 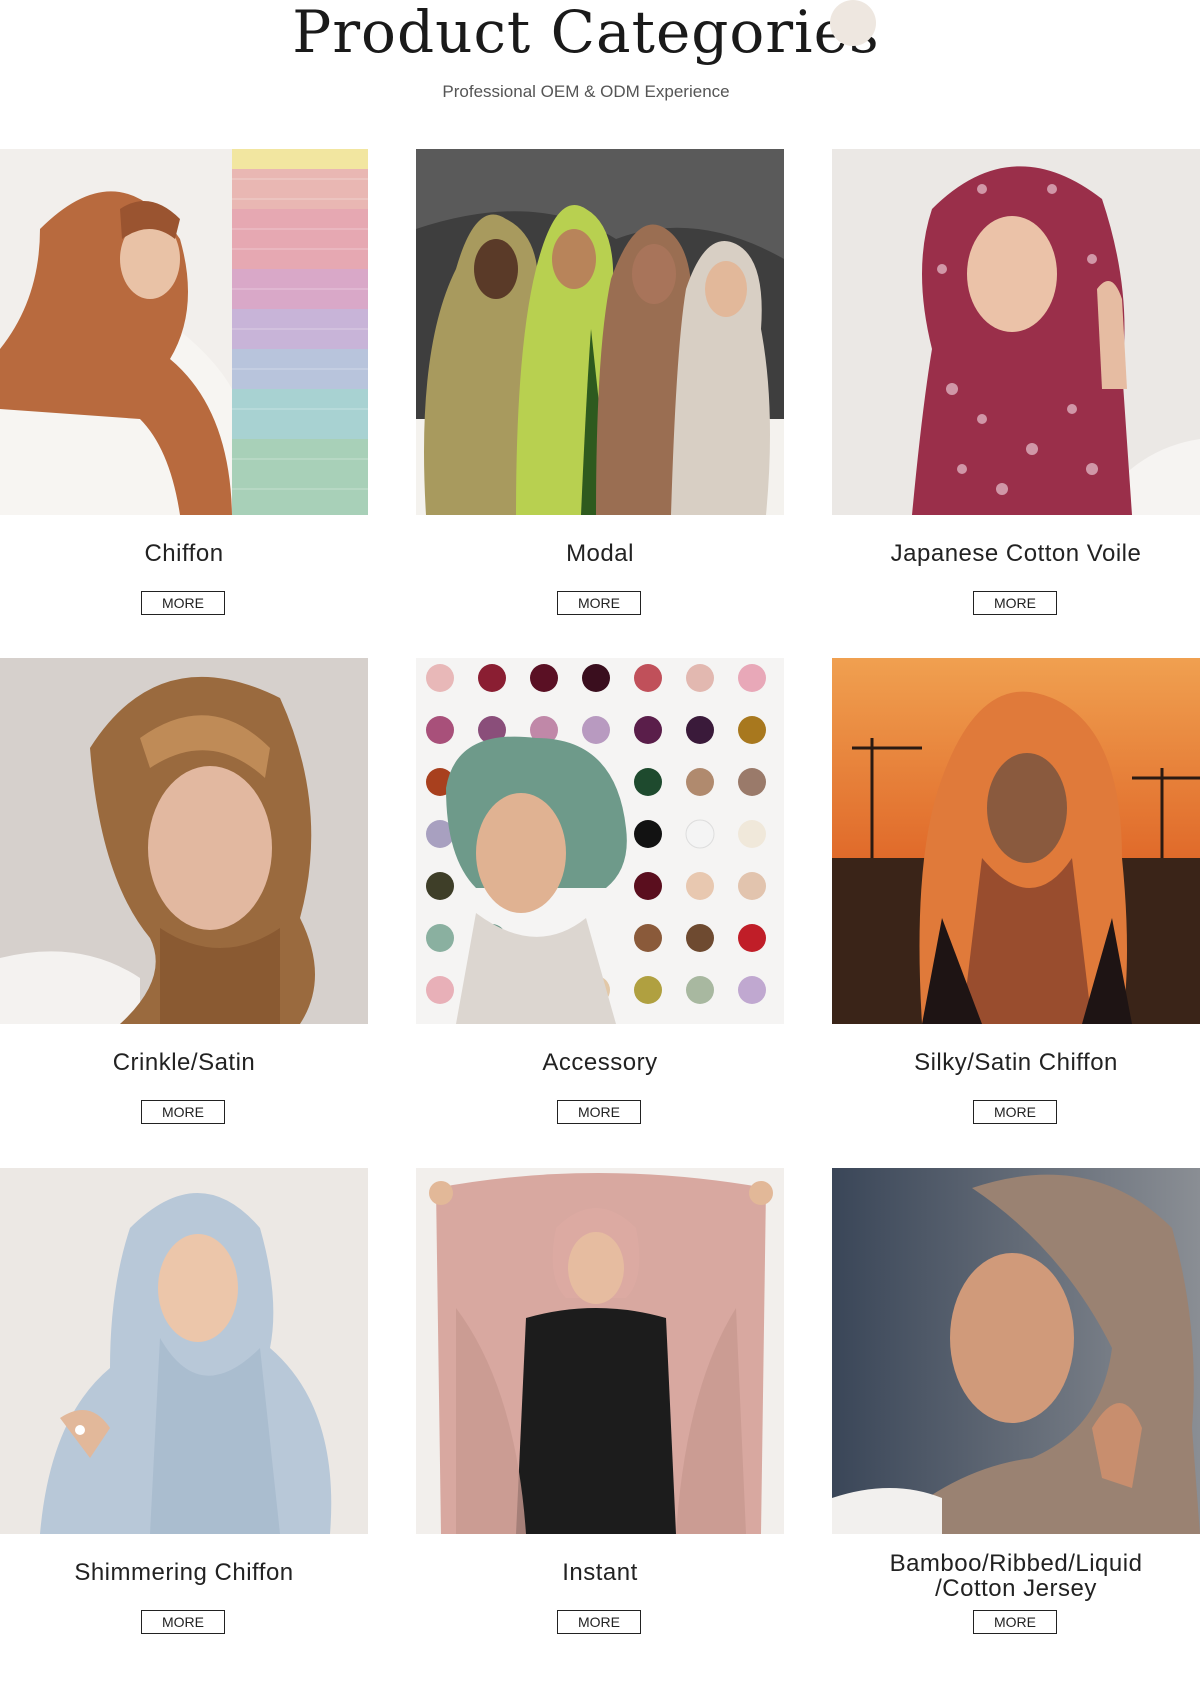 I want to click on category-label: Crinkle/Satin, so click(x=184, y=1062).